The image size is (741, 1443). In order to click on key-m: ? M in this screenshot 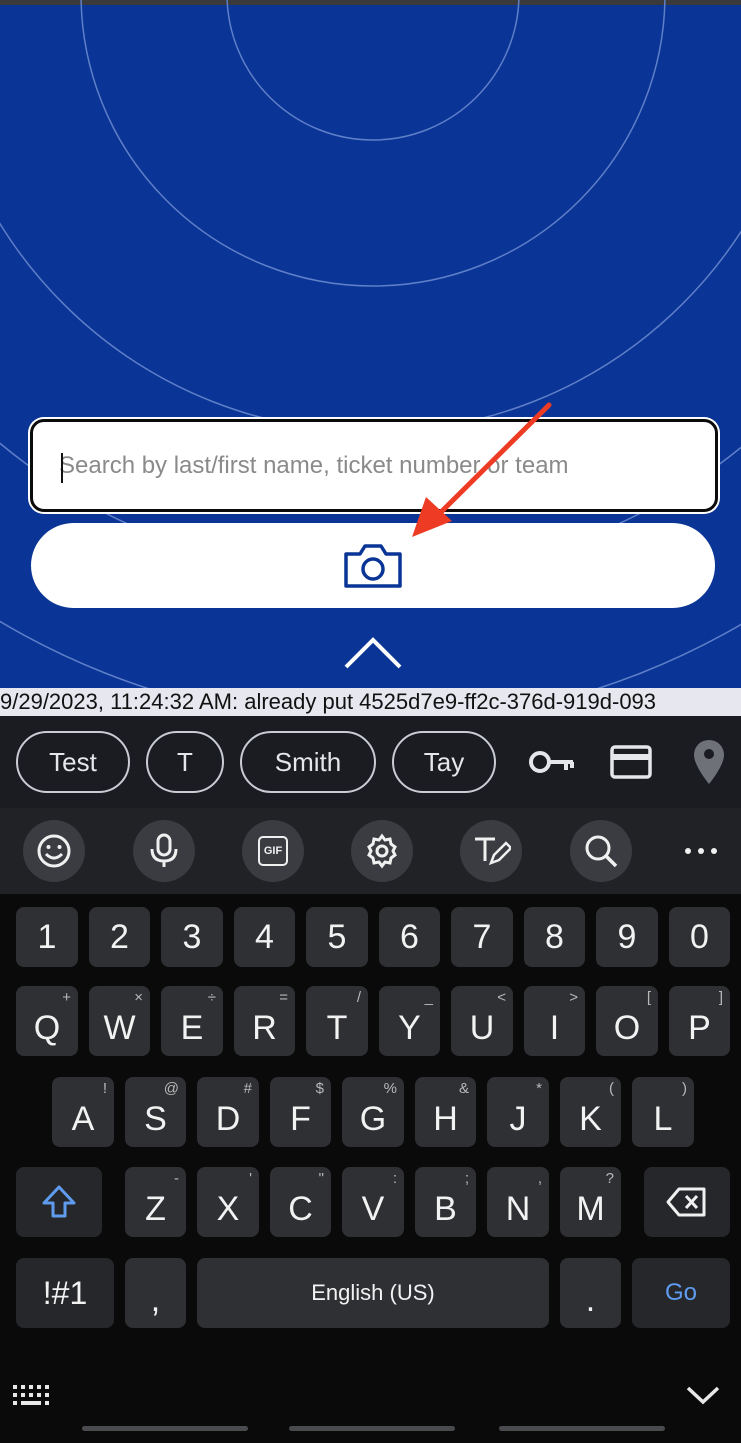, I will do `click(590, 1202)`.